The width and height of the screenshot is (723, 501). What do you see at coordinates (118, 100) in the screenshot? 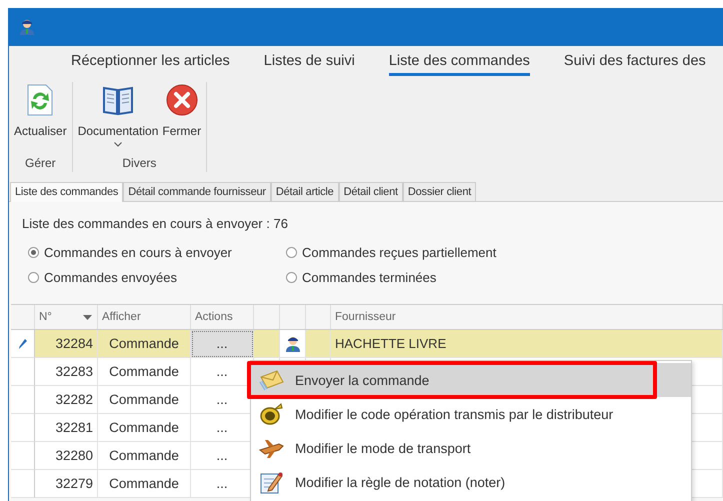
I see `book-icon` at bounding box center [118, 100].